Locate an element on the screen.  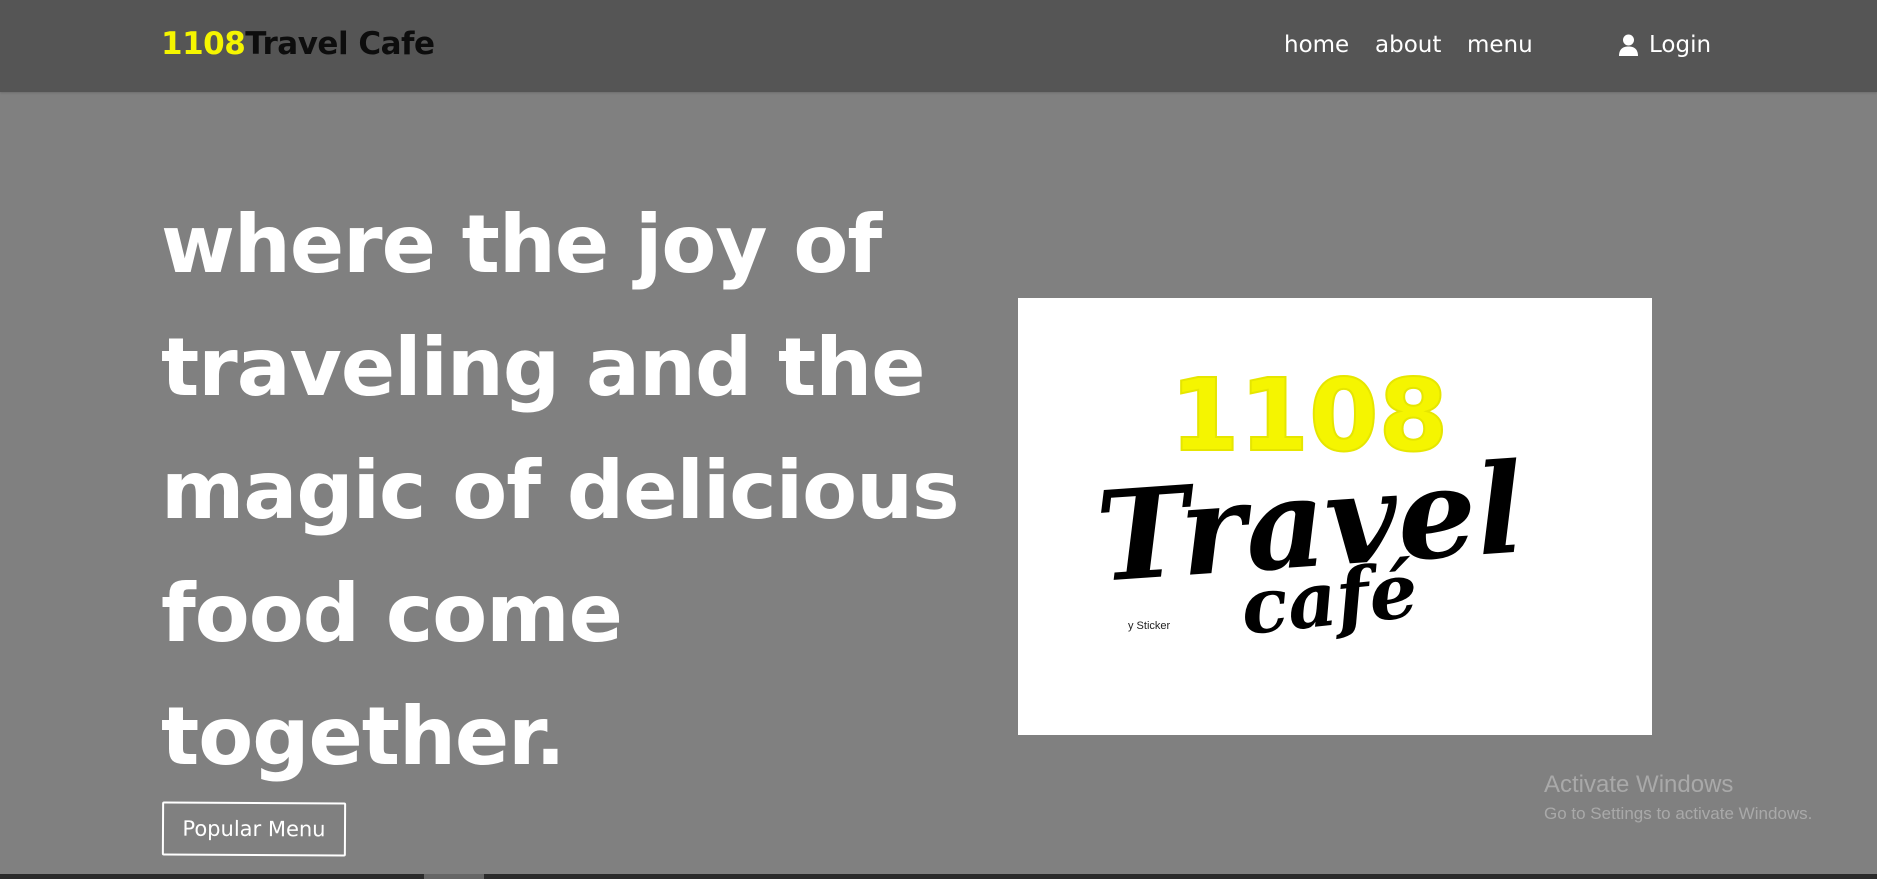
watermark-title: Activate Windows is located at coordinates (1639, 784).